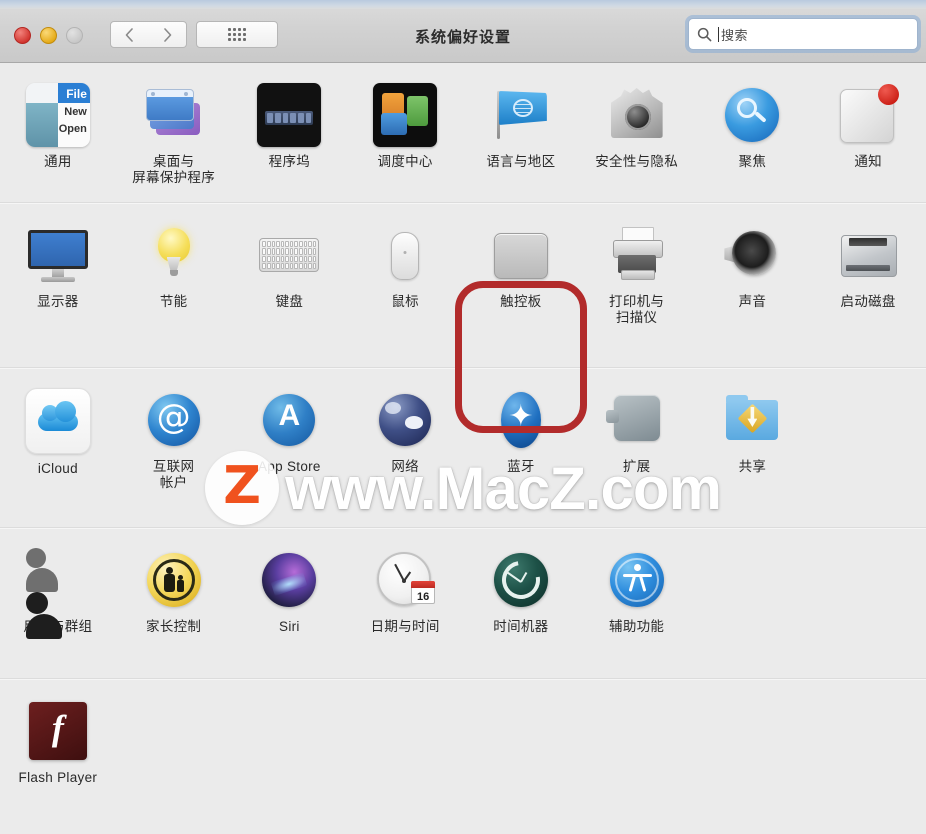 This screenshot has width=926, height=834. Describe the element at coordinates (58, 610) in the screenshot. I see `pref-item-users-groups: 用户与群组` at that location.